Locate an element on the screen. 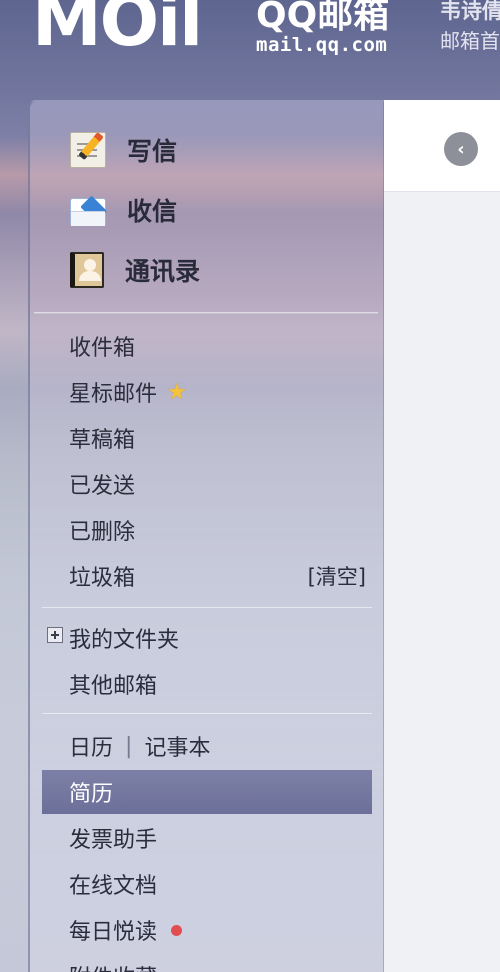  folder-label: 收件箱 is located at coordinates (102, 348).